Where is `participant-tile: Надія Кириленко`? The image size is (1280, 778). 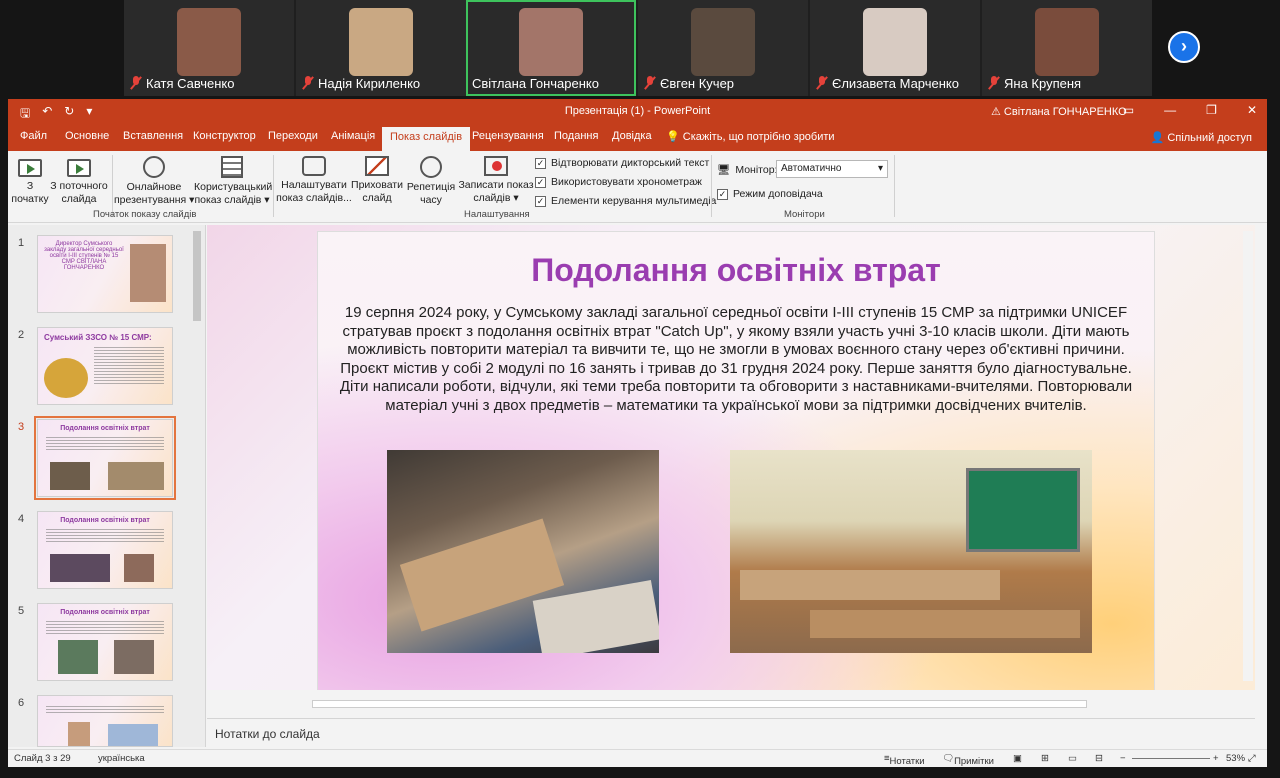
participant-tile: Надія Кириленко is located at coordinates (381, 48).